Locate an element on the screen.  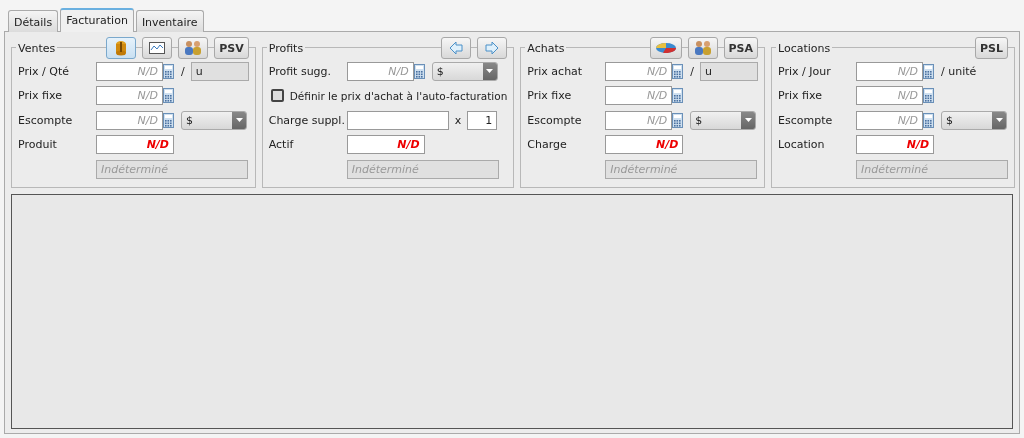
coin-stack-icon is located at coordinates (121, 48).